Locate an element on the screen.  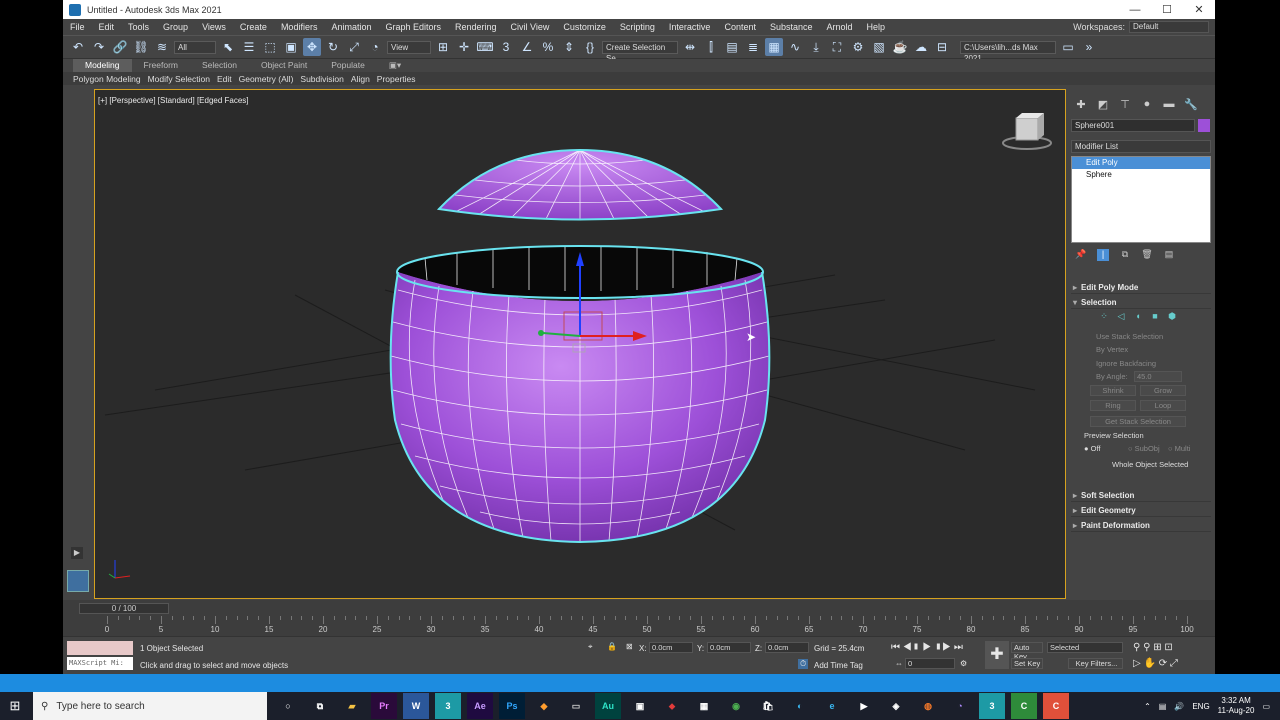
system-clock: 3:32 AM 11-Aug-20 is located at coordinates (1236, 706).